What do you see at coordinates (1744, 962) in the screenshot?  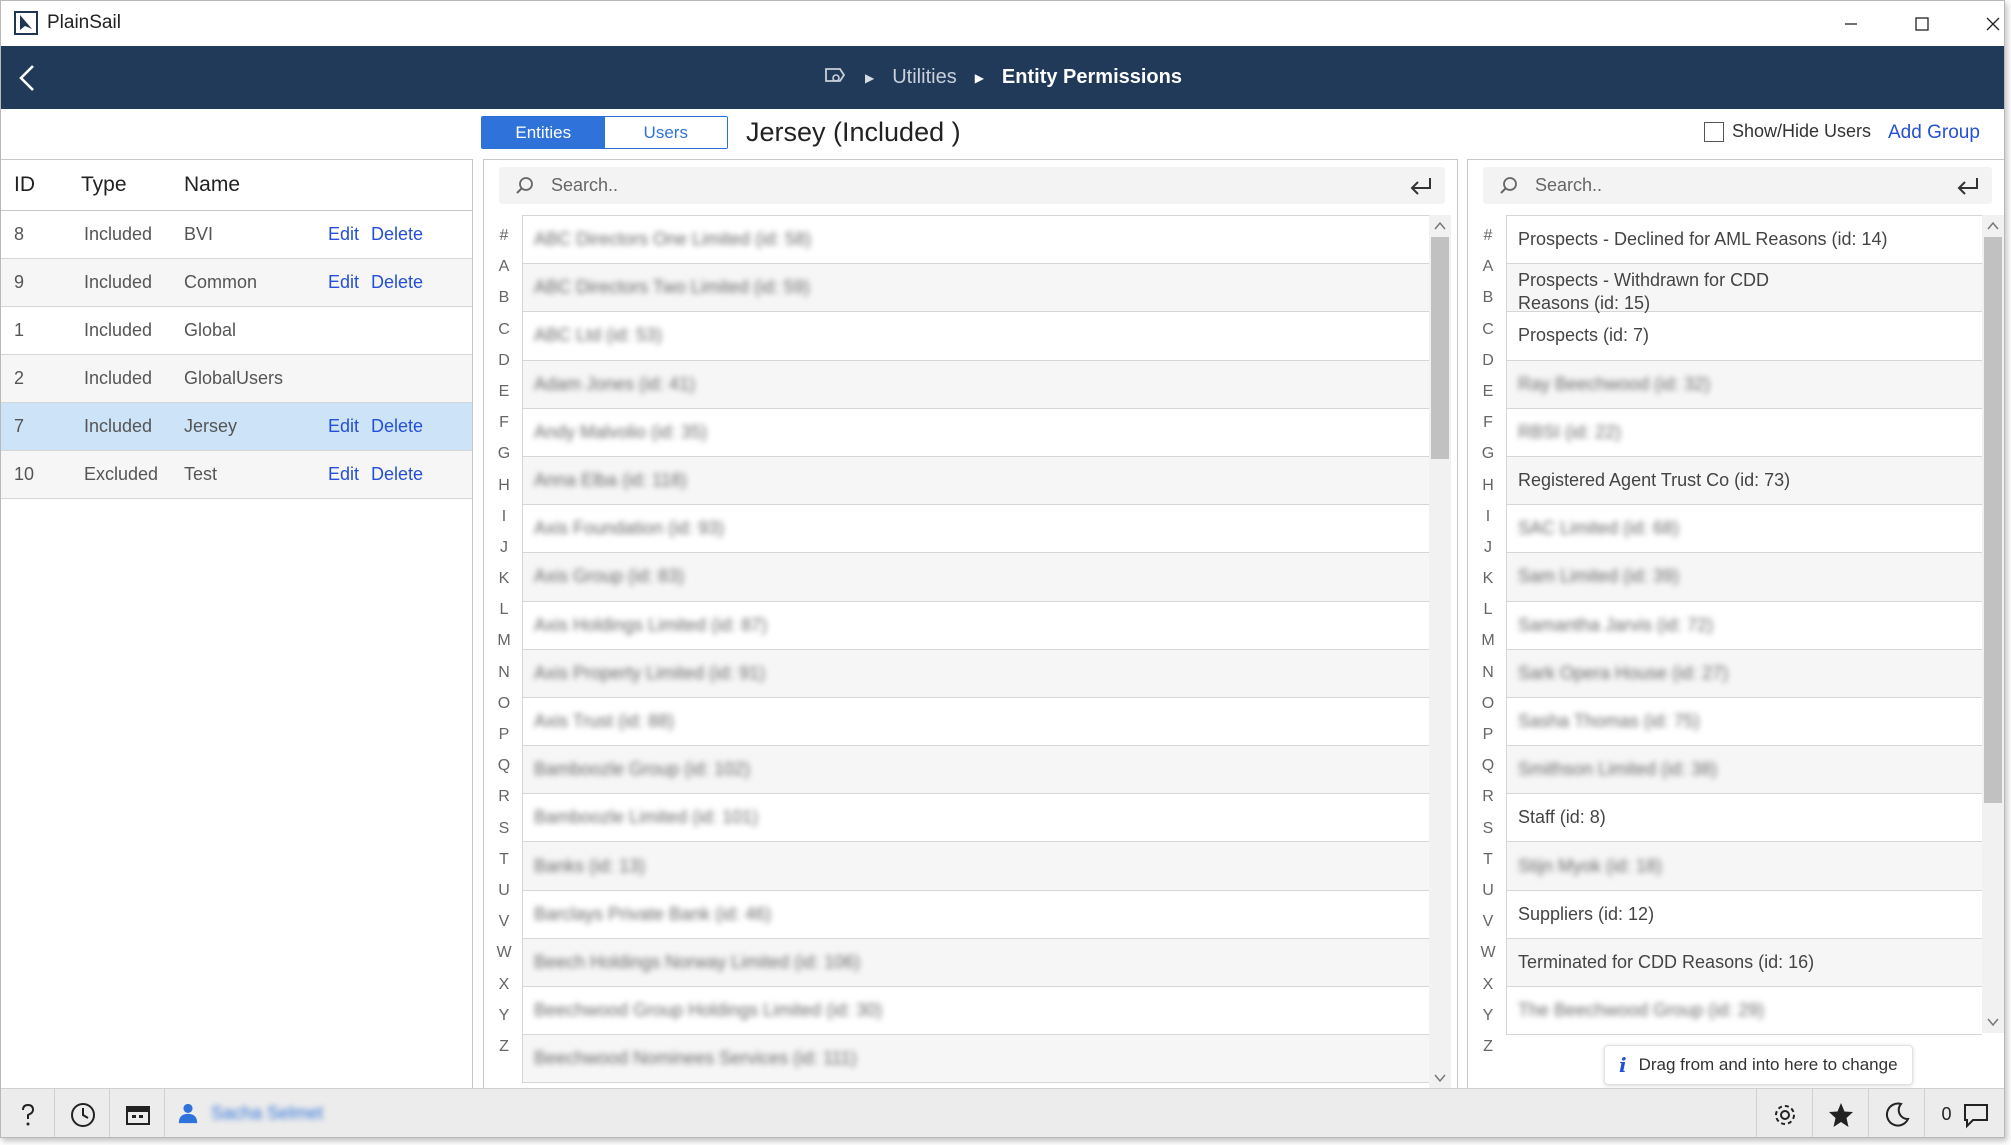 I see `assigned-entity-item: Terminated for CDD Reasons (id: 16)` at bounding box center [1744, 962].